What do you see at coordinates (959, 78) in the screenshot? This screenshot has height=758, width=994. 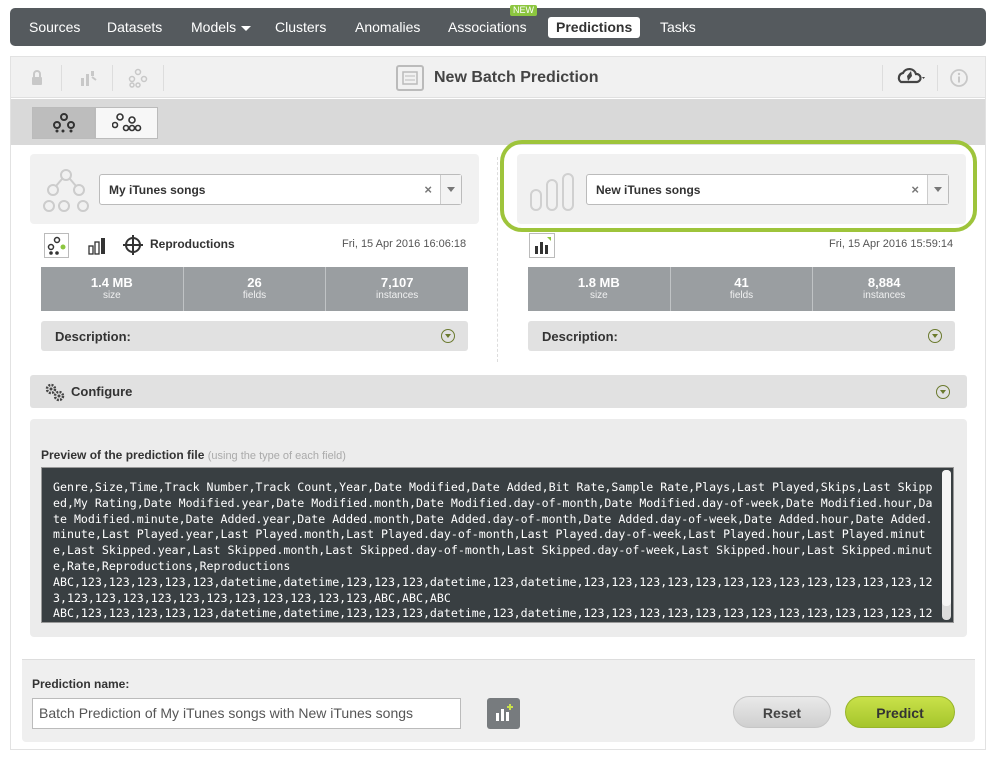 I see `info-icon` at bounding box center [959, 78].